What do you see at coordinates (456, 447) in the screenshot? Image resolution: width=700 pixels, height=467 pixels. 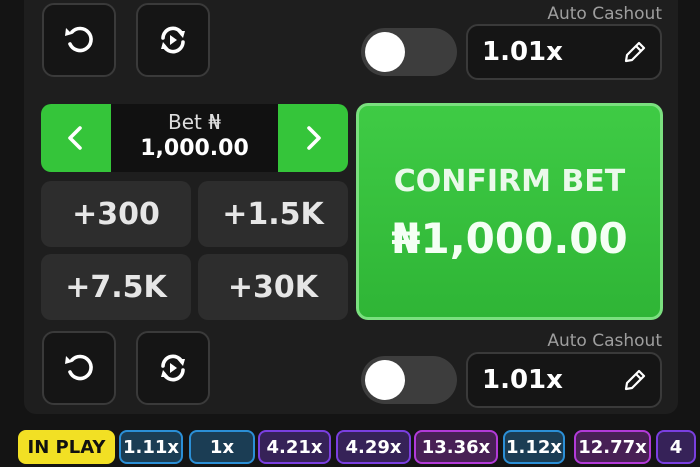 I see `multiplier-pill: 13.36x` at bounding box center [456, 447].